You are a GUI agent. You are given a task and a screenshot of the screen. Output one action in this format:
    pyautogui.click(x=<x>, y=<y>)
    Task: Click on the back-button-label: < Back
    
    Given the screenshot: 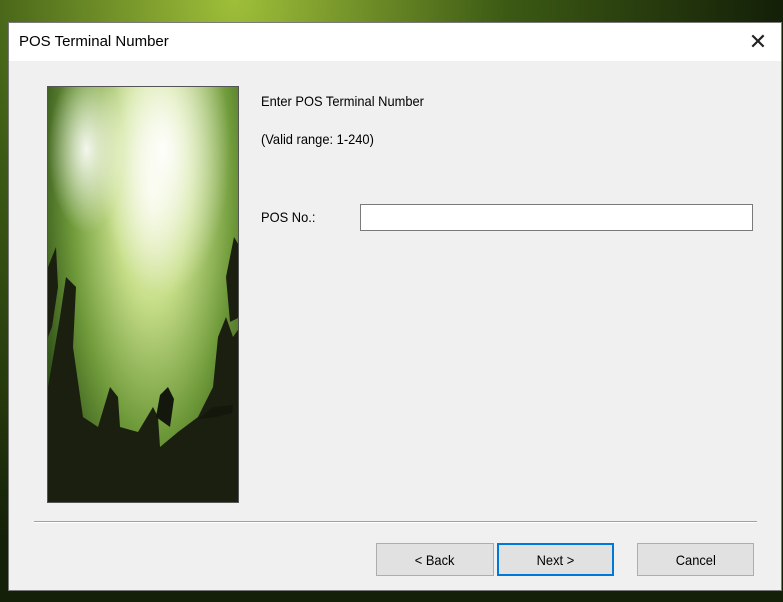 What is the action you would take?
    pyautogui.click(x=435, y=559)
    